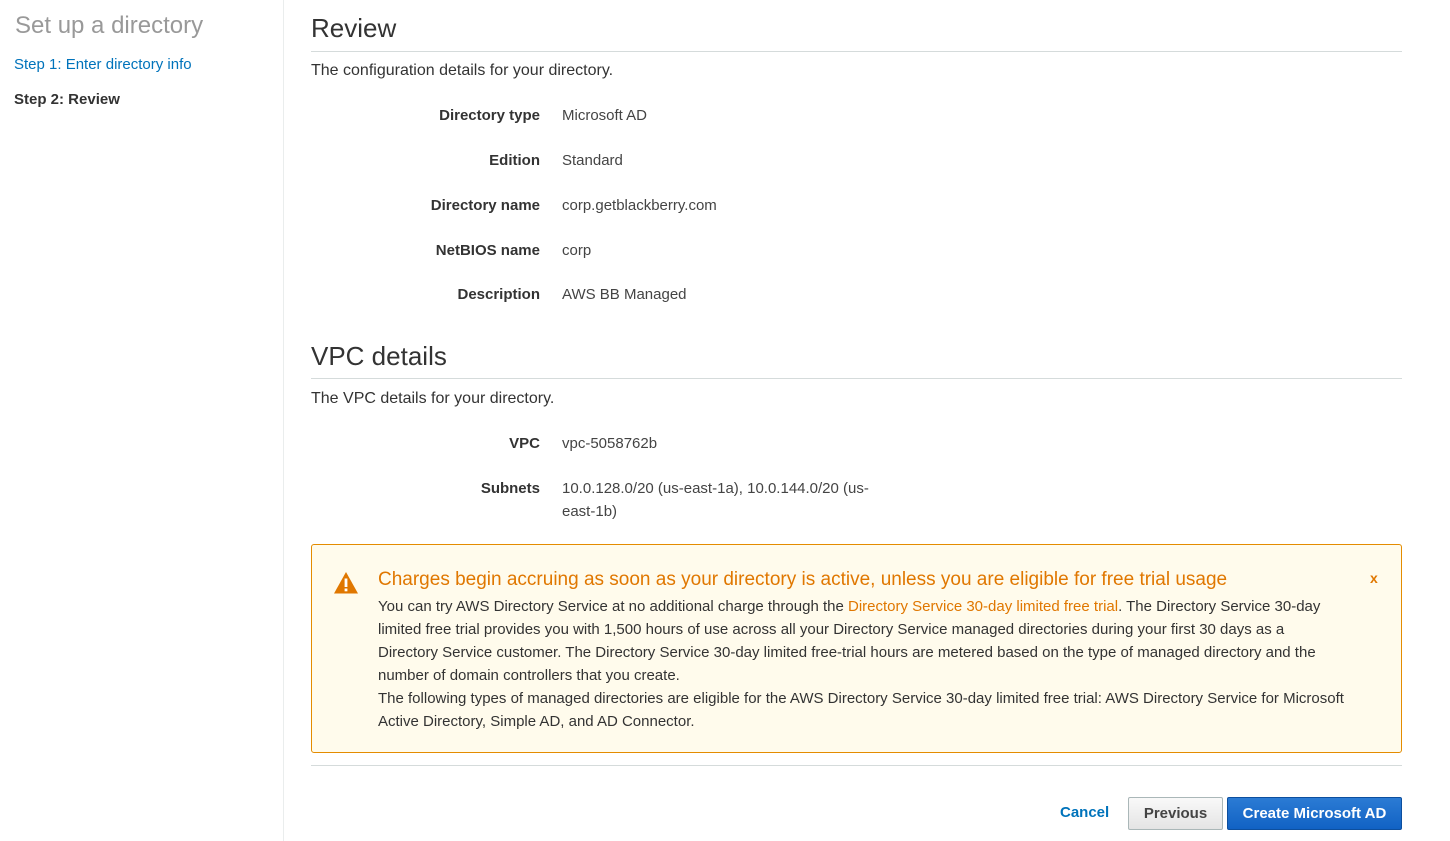  Describe the element at coordinates (67, 99) in the screenshot. I see `sidebar-step-review: Step 2: Review` at that location.